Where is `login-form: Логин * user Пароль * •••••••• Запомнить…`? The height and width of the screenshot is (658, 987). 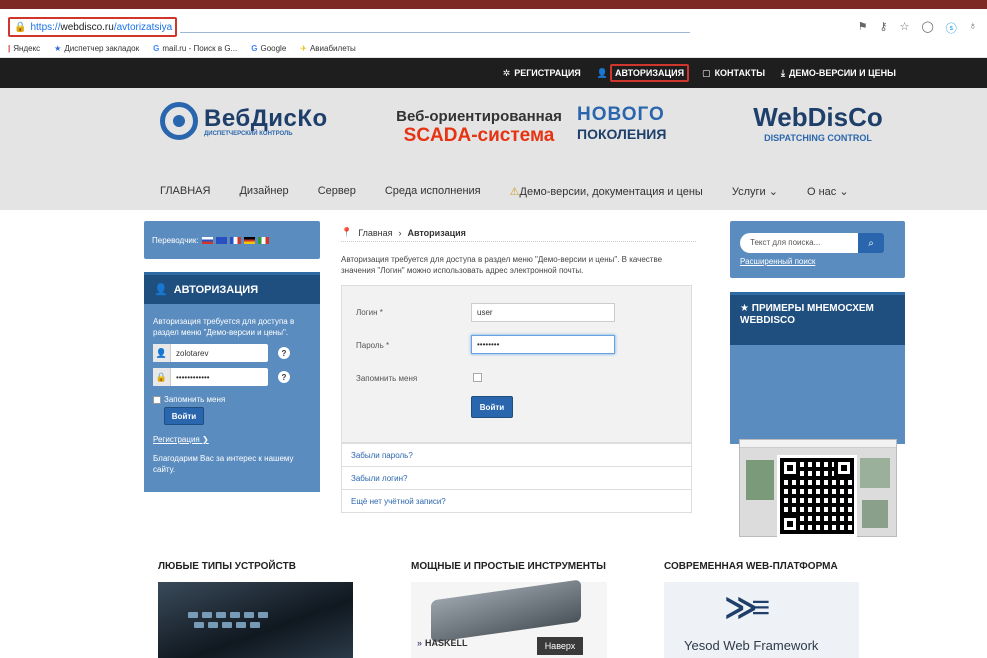
login-form: Логин * user Пароль * •••••••• Запомнить… is located at coordinates (516, 364).